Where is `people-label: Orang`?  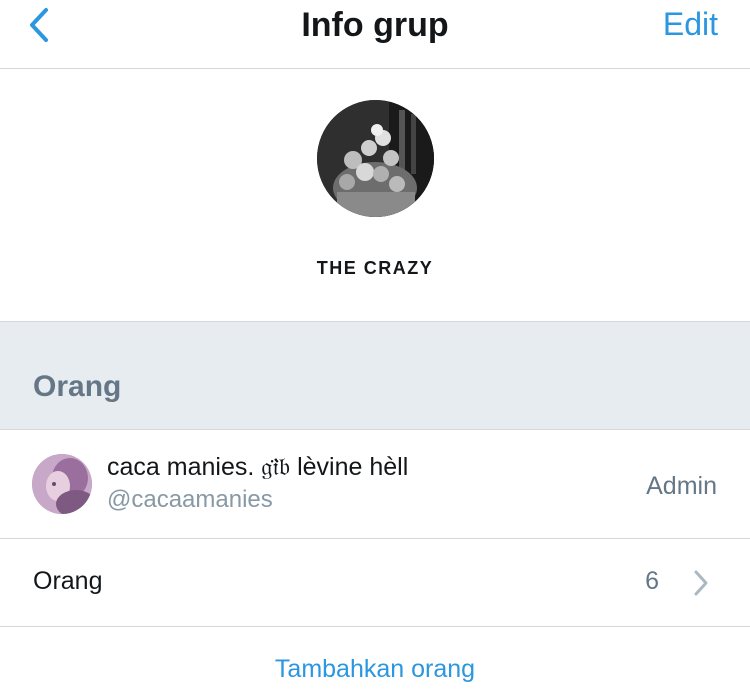 people-label: Orang is located at coordinates (68, 581).